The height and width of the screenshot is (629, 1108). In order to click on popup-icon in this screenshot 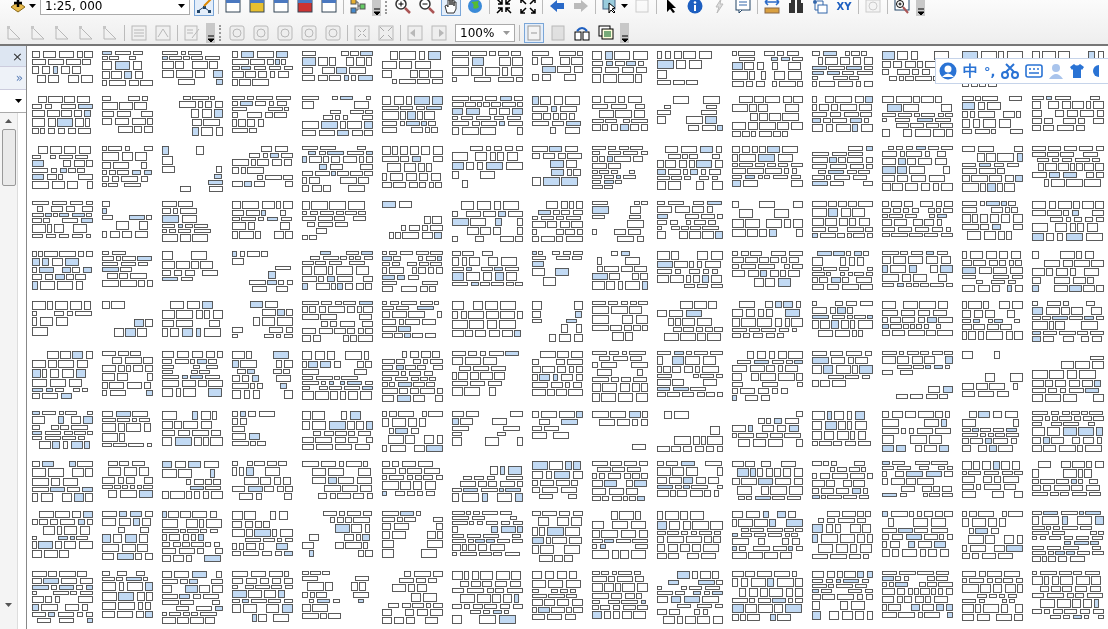, I will do `click(743, 8)`.